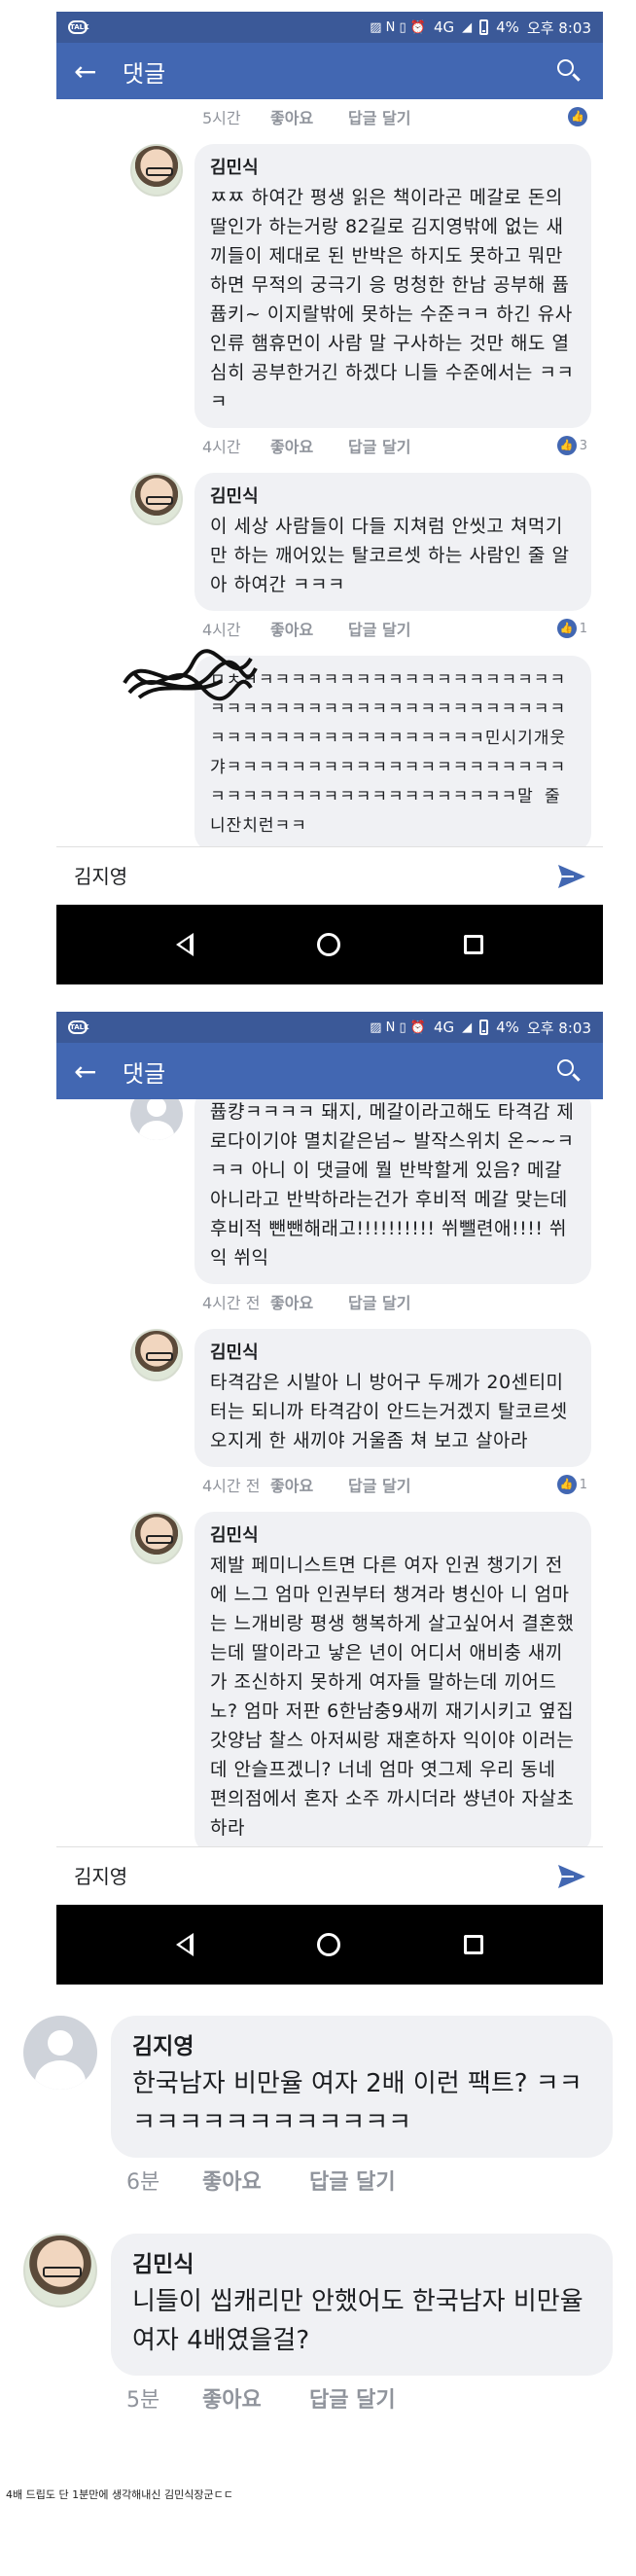 This screenshot has width=636, height=2576. What do you see at coordinates (330, 1027) in the screenshot?
I see `status-bar: TALK ▨ N ▯ ⏰ 4G ◢ 4% 오후 8:03` at bounding box center [330, 1027].